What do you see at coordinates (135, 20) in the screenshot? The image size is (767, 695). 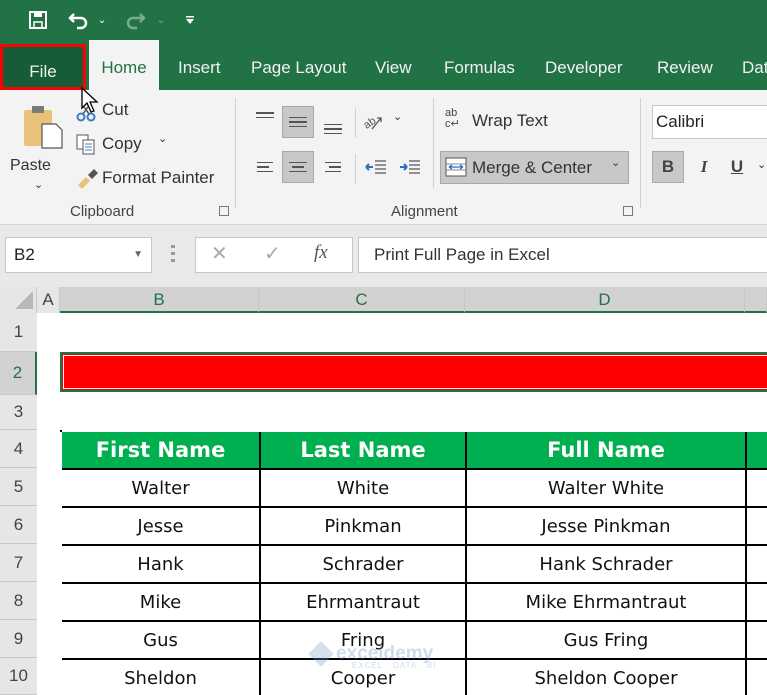 I see `redo-icon` at bounding box center [135, 20].